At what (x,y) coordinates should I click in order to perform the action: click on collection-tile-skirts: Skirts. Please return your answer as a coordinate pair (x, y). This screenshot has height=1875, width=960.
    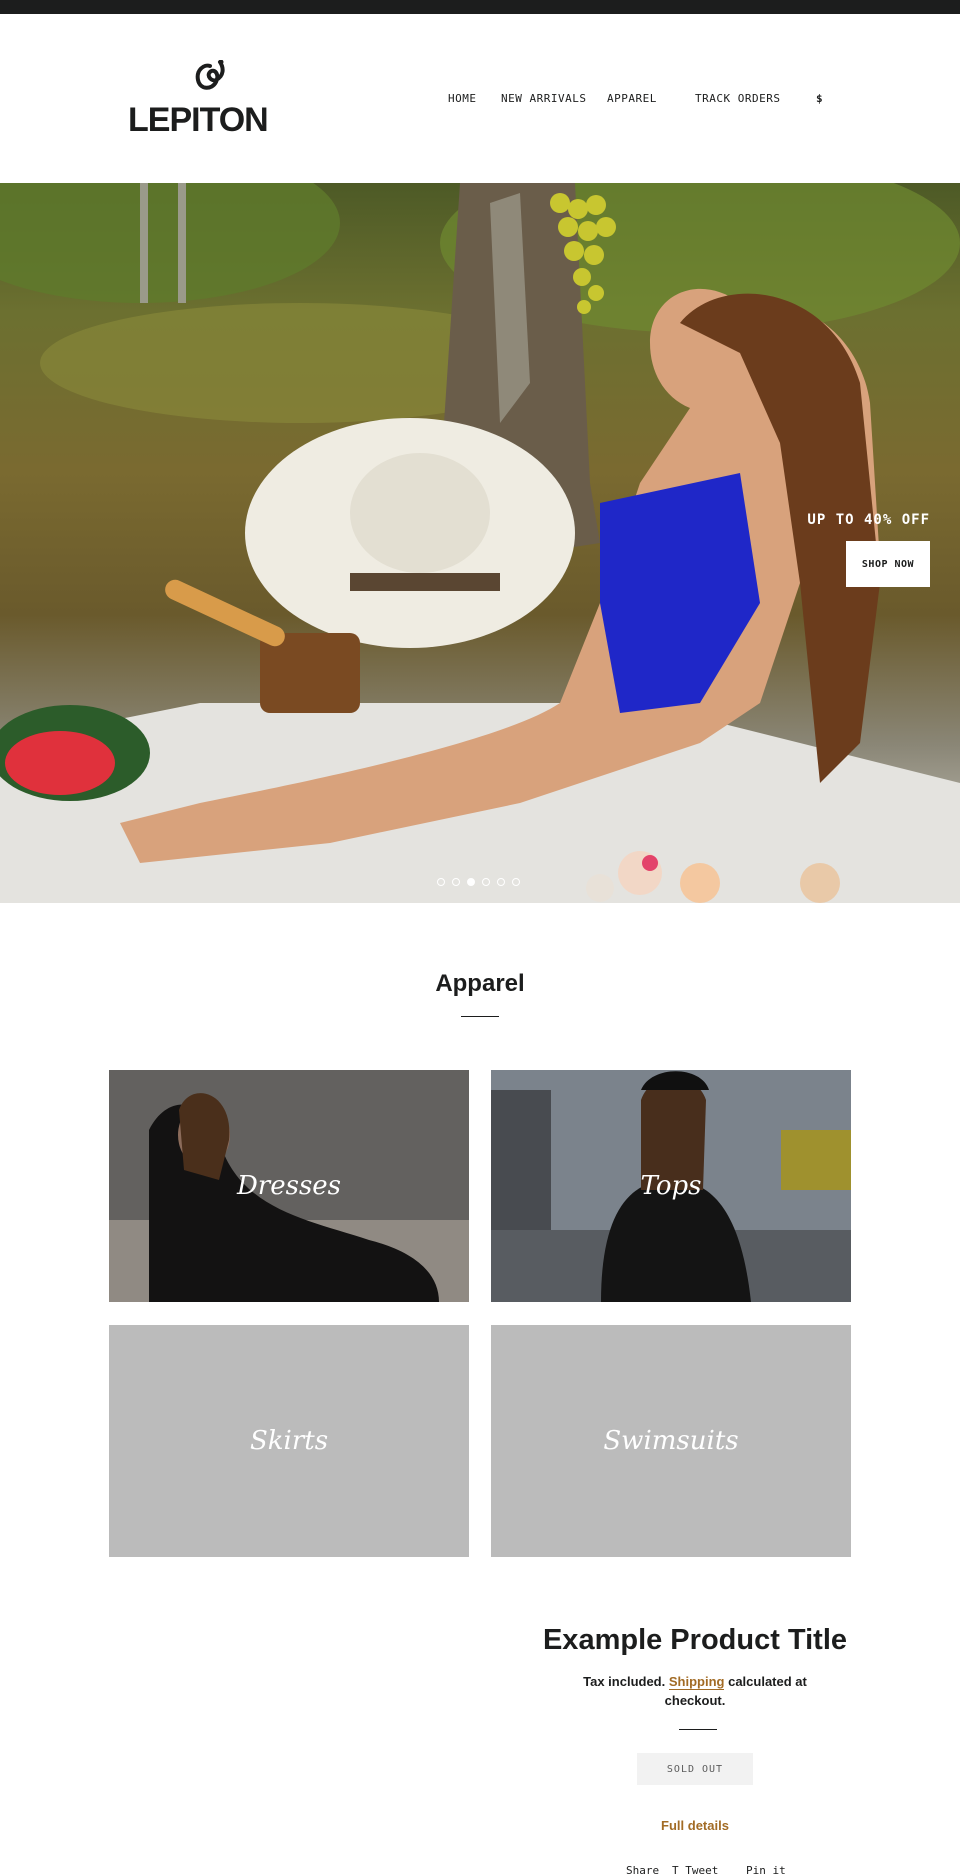
    Looking at the image, I should click on (289, 1441).